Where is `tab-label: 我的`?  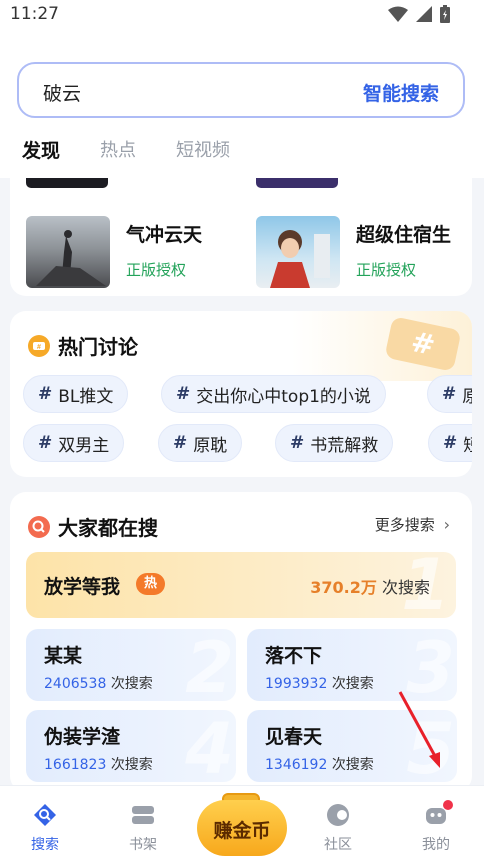 tab-label: 我的 is located at coordinates (436, 845).